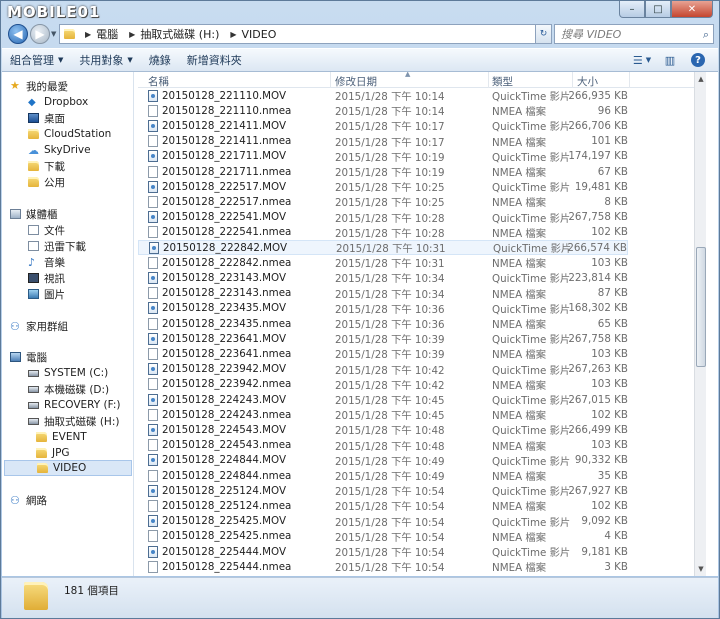 This screenshot has width=720, height=619. I want to click on sidebar-item-downloads: 下載, so click(46, 166).